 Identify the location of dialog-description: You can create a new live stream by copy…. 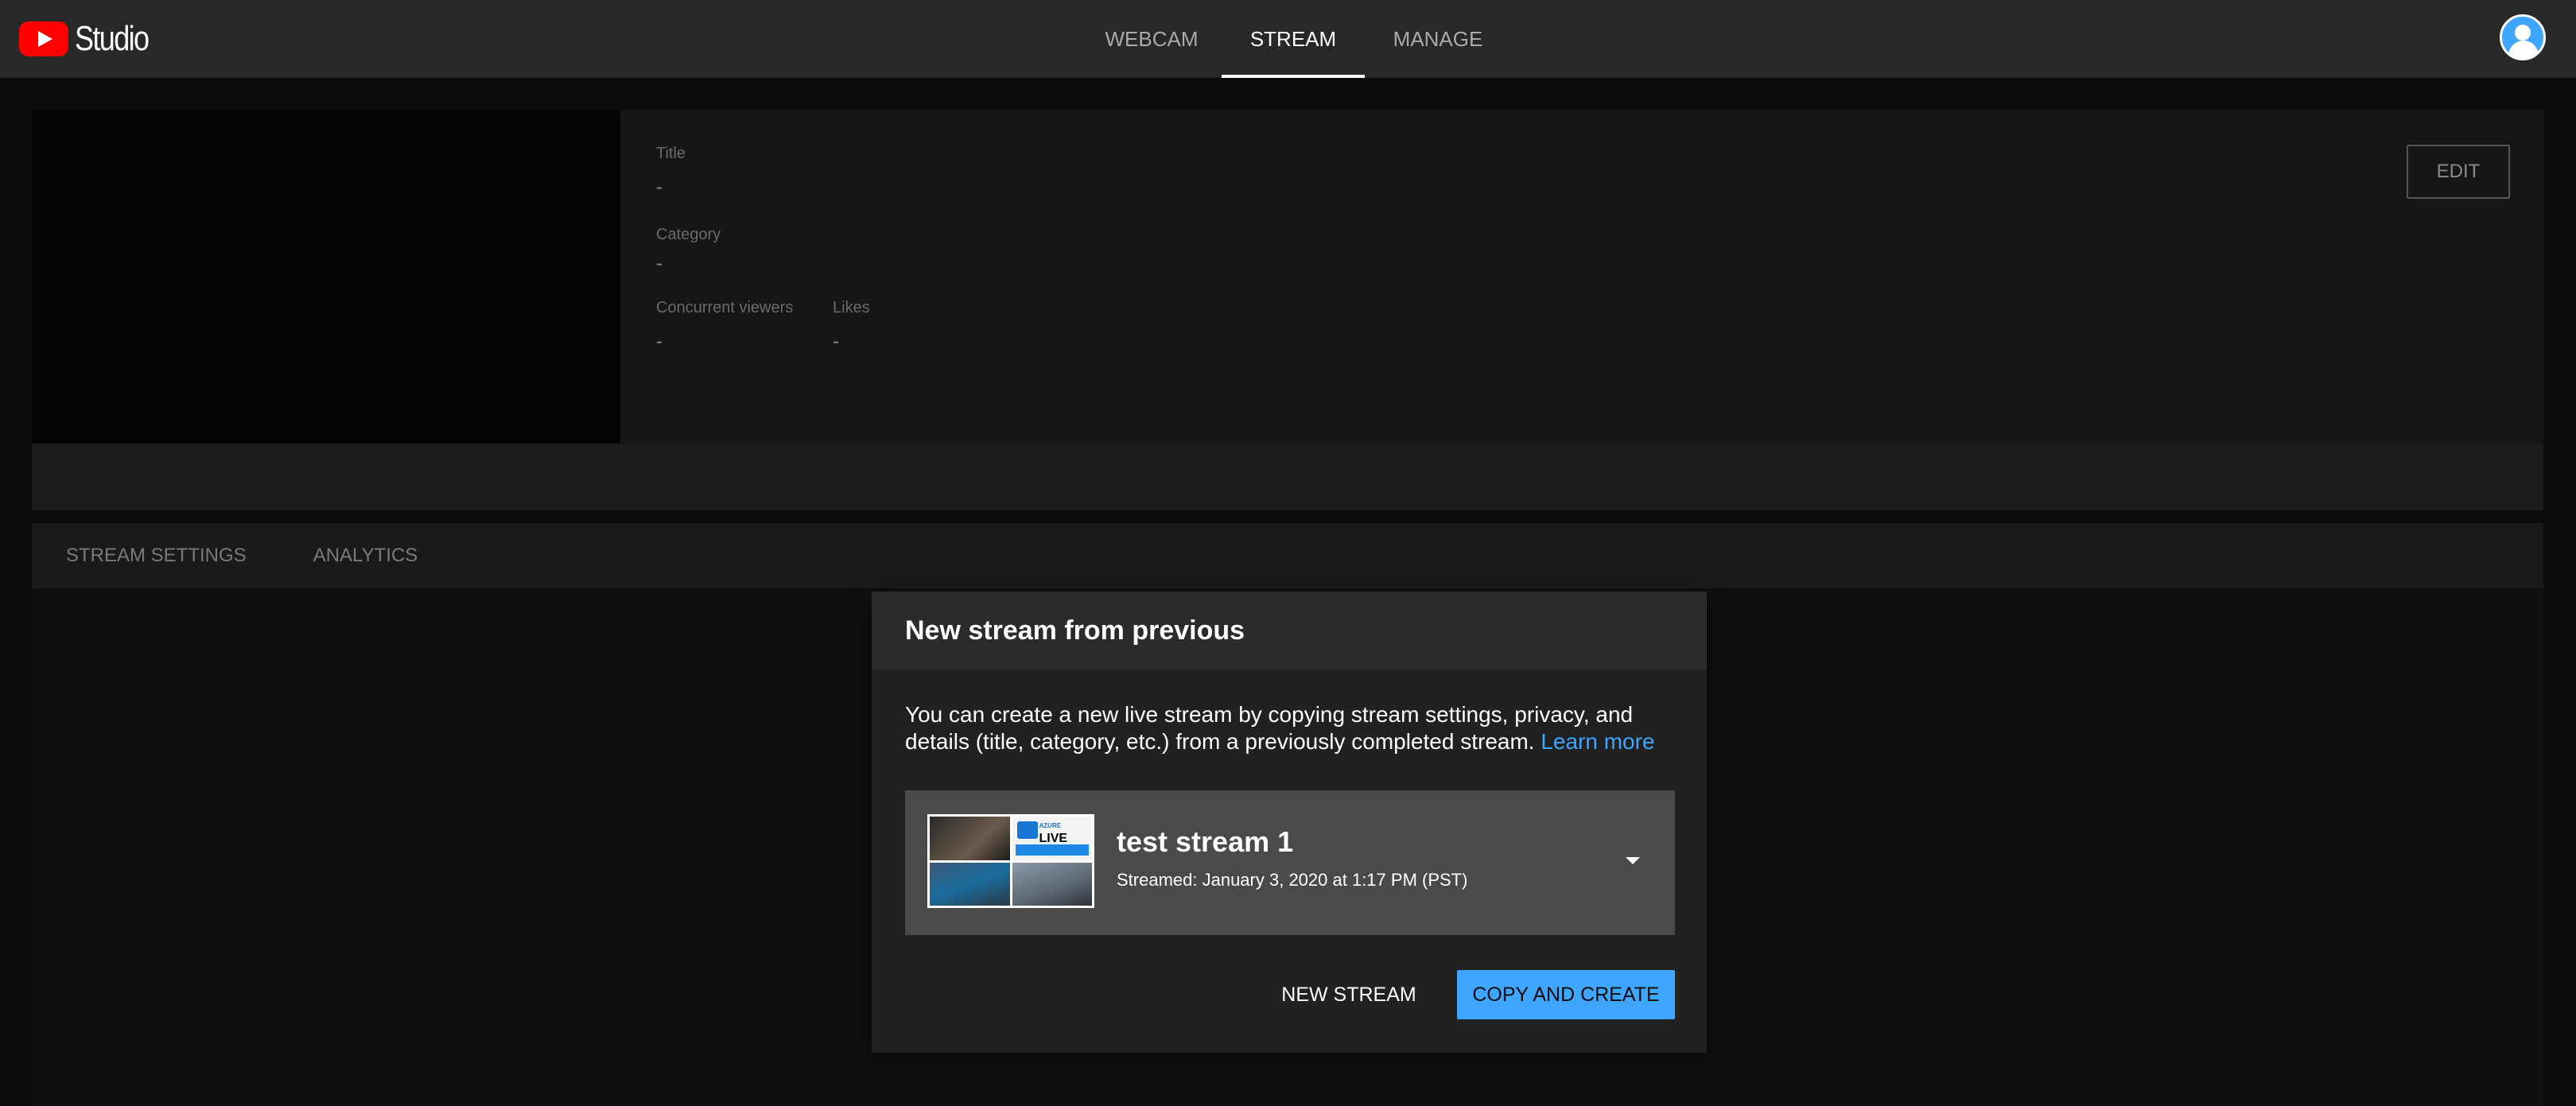
(1291, 728).